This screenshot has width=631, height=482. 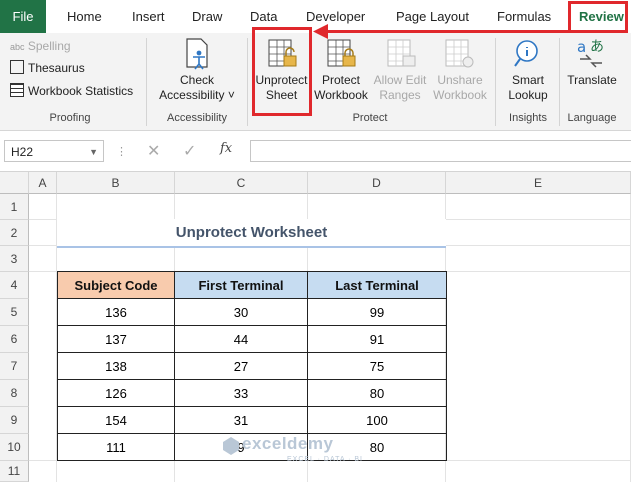 I want to click on row-header-5: 5, so click(x=14, y=312).